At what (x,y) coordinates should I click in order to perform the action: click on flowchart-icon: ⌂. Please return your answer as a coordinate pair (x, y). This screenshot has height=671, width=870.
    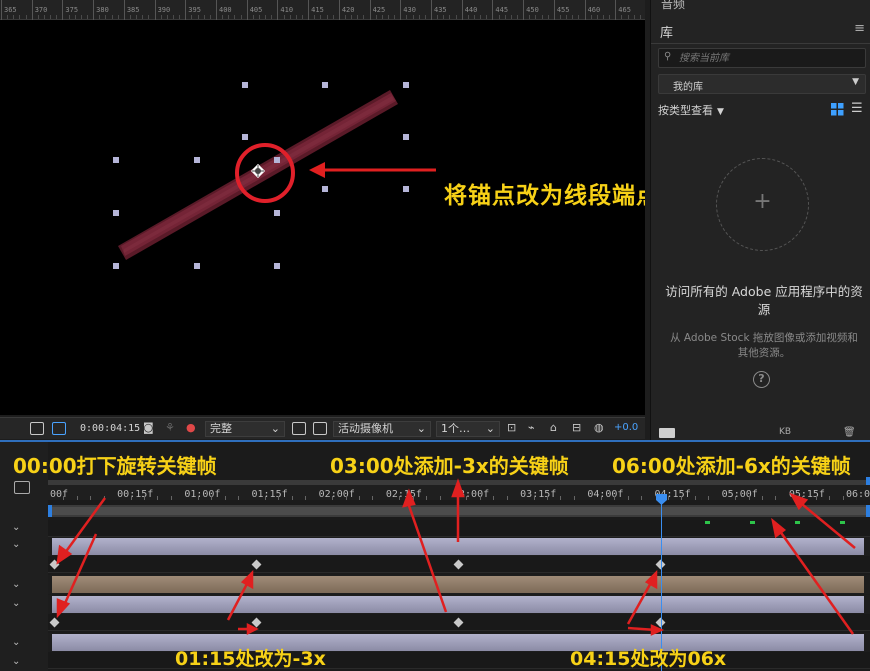
    Looking at the image, I should click on (553, 427).